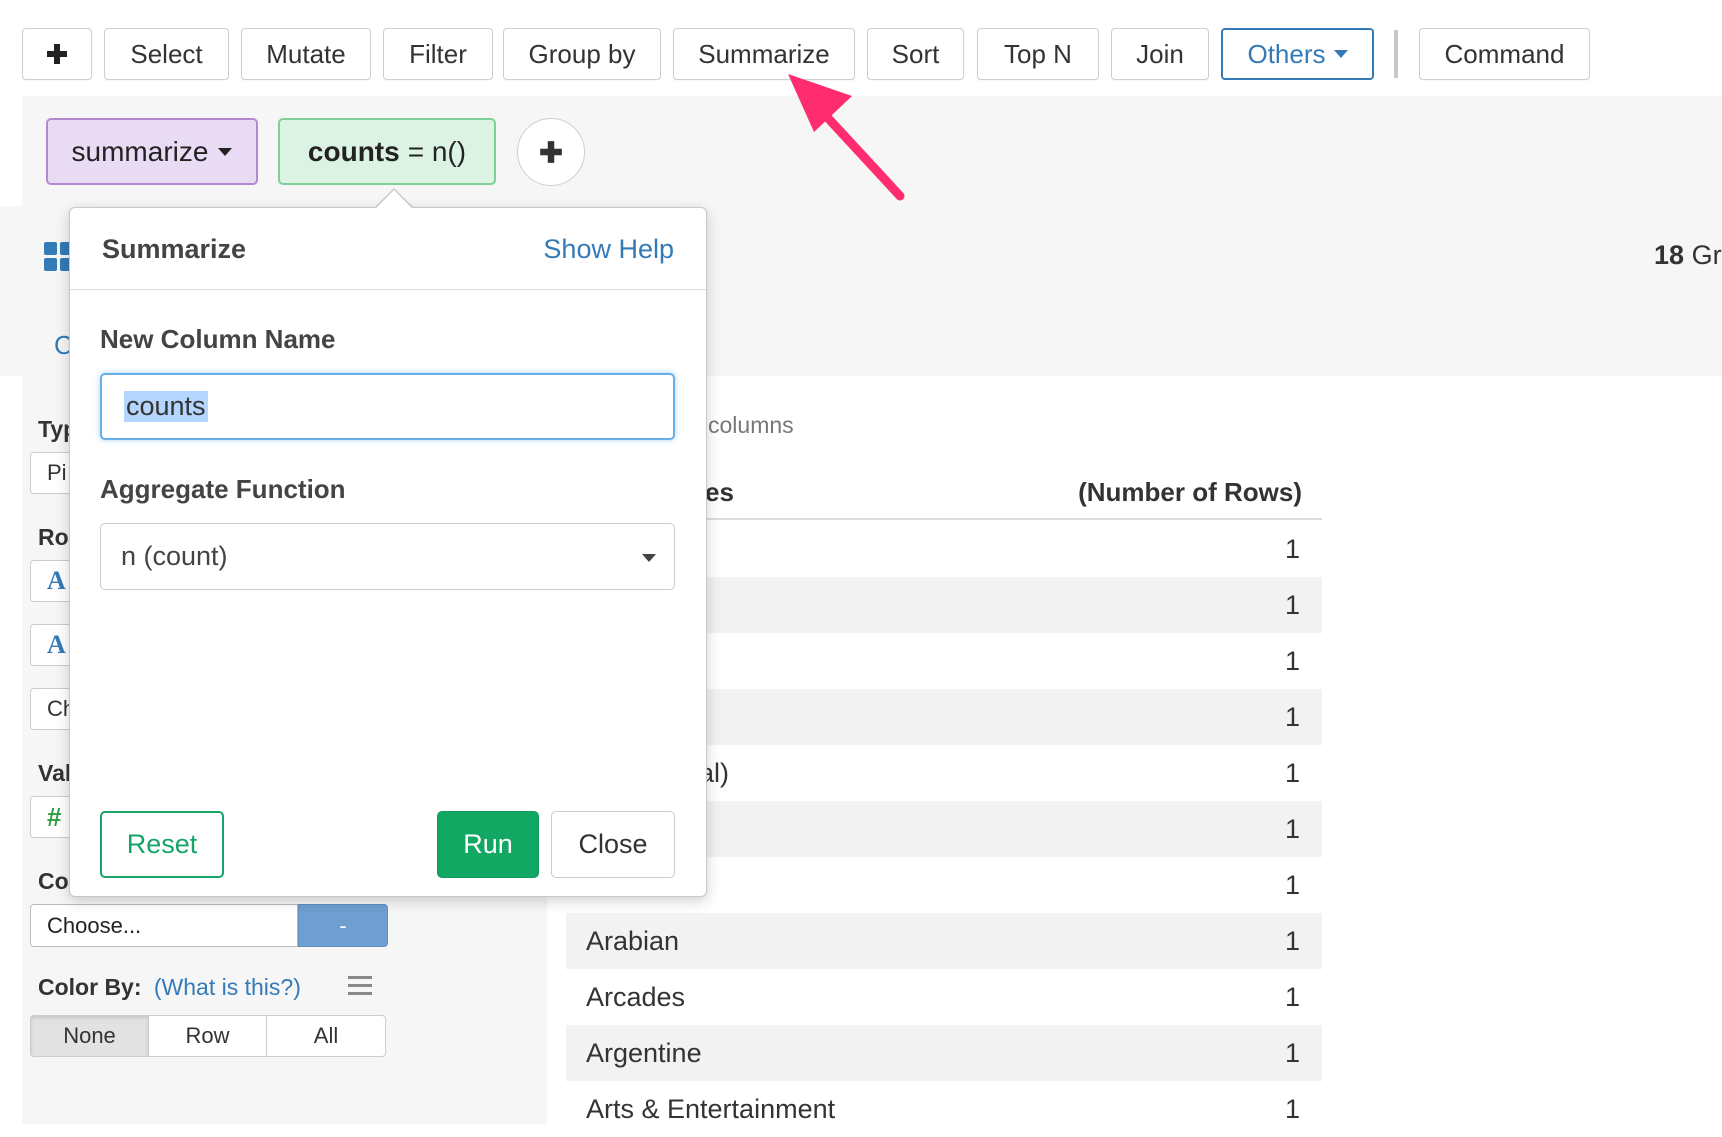 Image resolution: width=1722 pixels, height=1137 pixels. What do you see at coordinates (944, 1109) in the screenshot?
I see `table-row: Arts & Entertainment 1` at bounding box center [944, 1109].